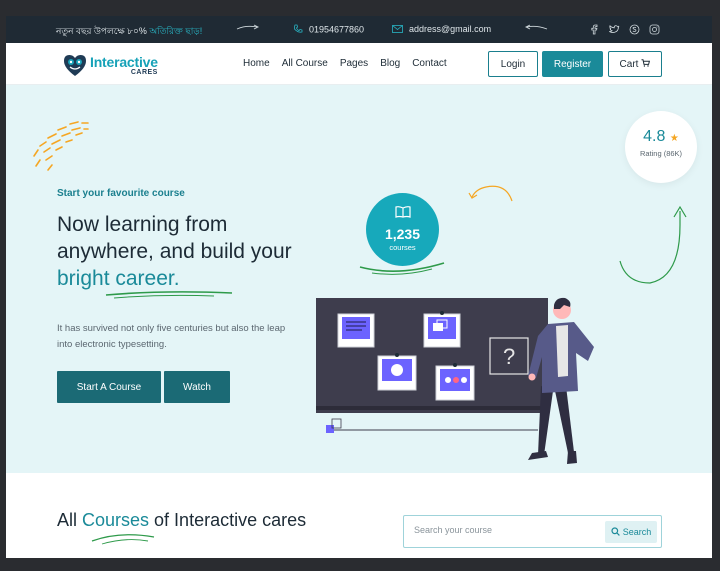  I want to click on facebook-icon, so click(594, 29).